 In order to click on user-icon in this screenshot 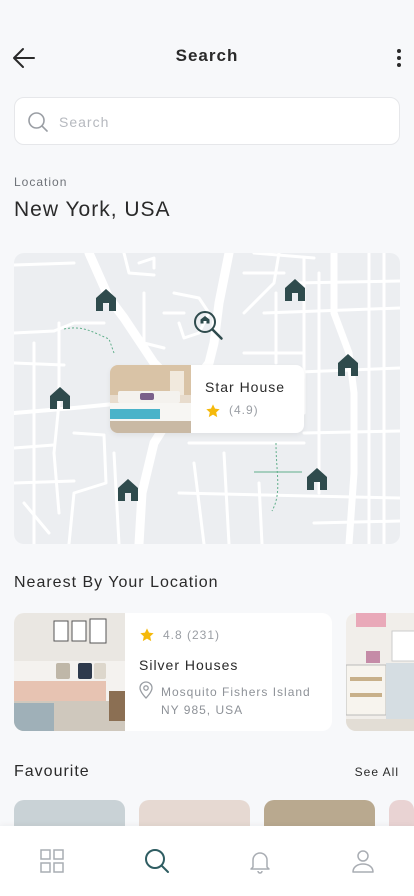, I will do `click(363, 861)`.